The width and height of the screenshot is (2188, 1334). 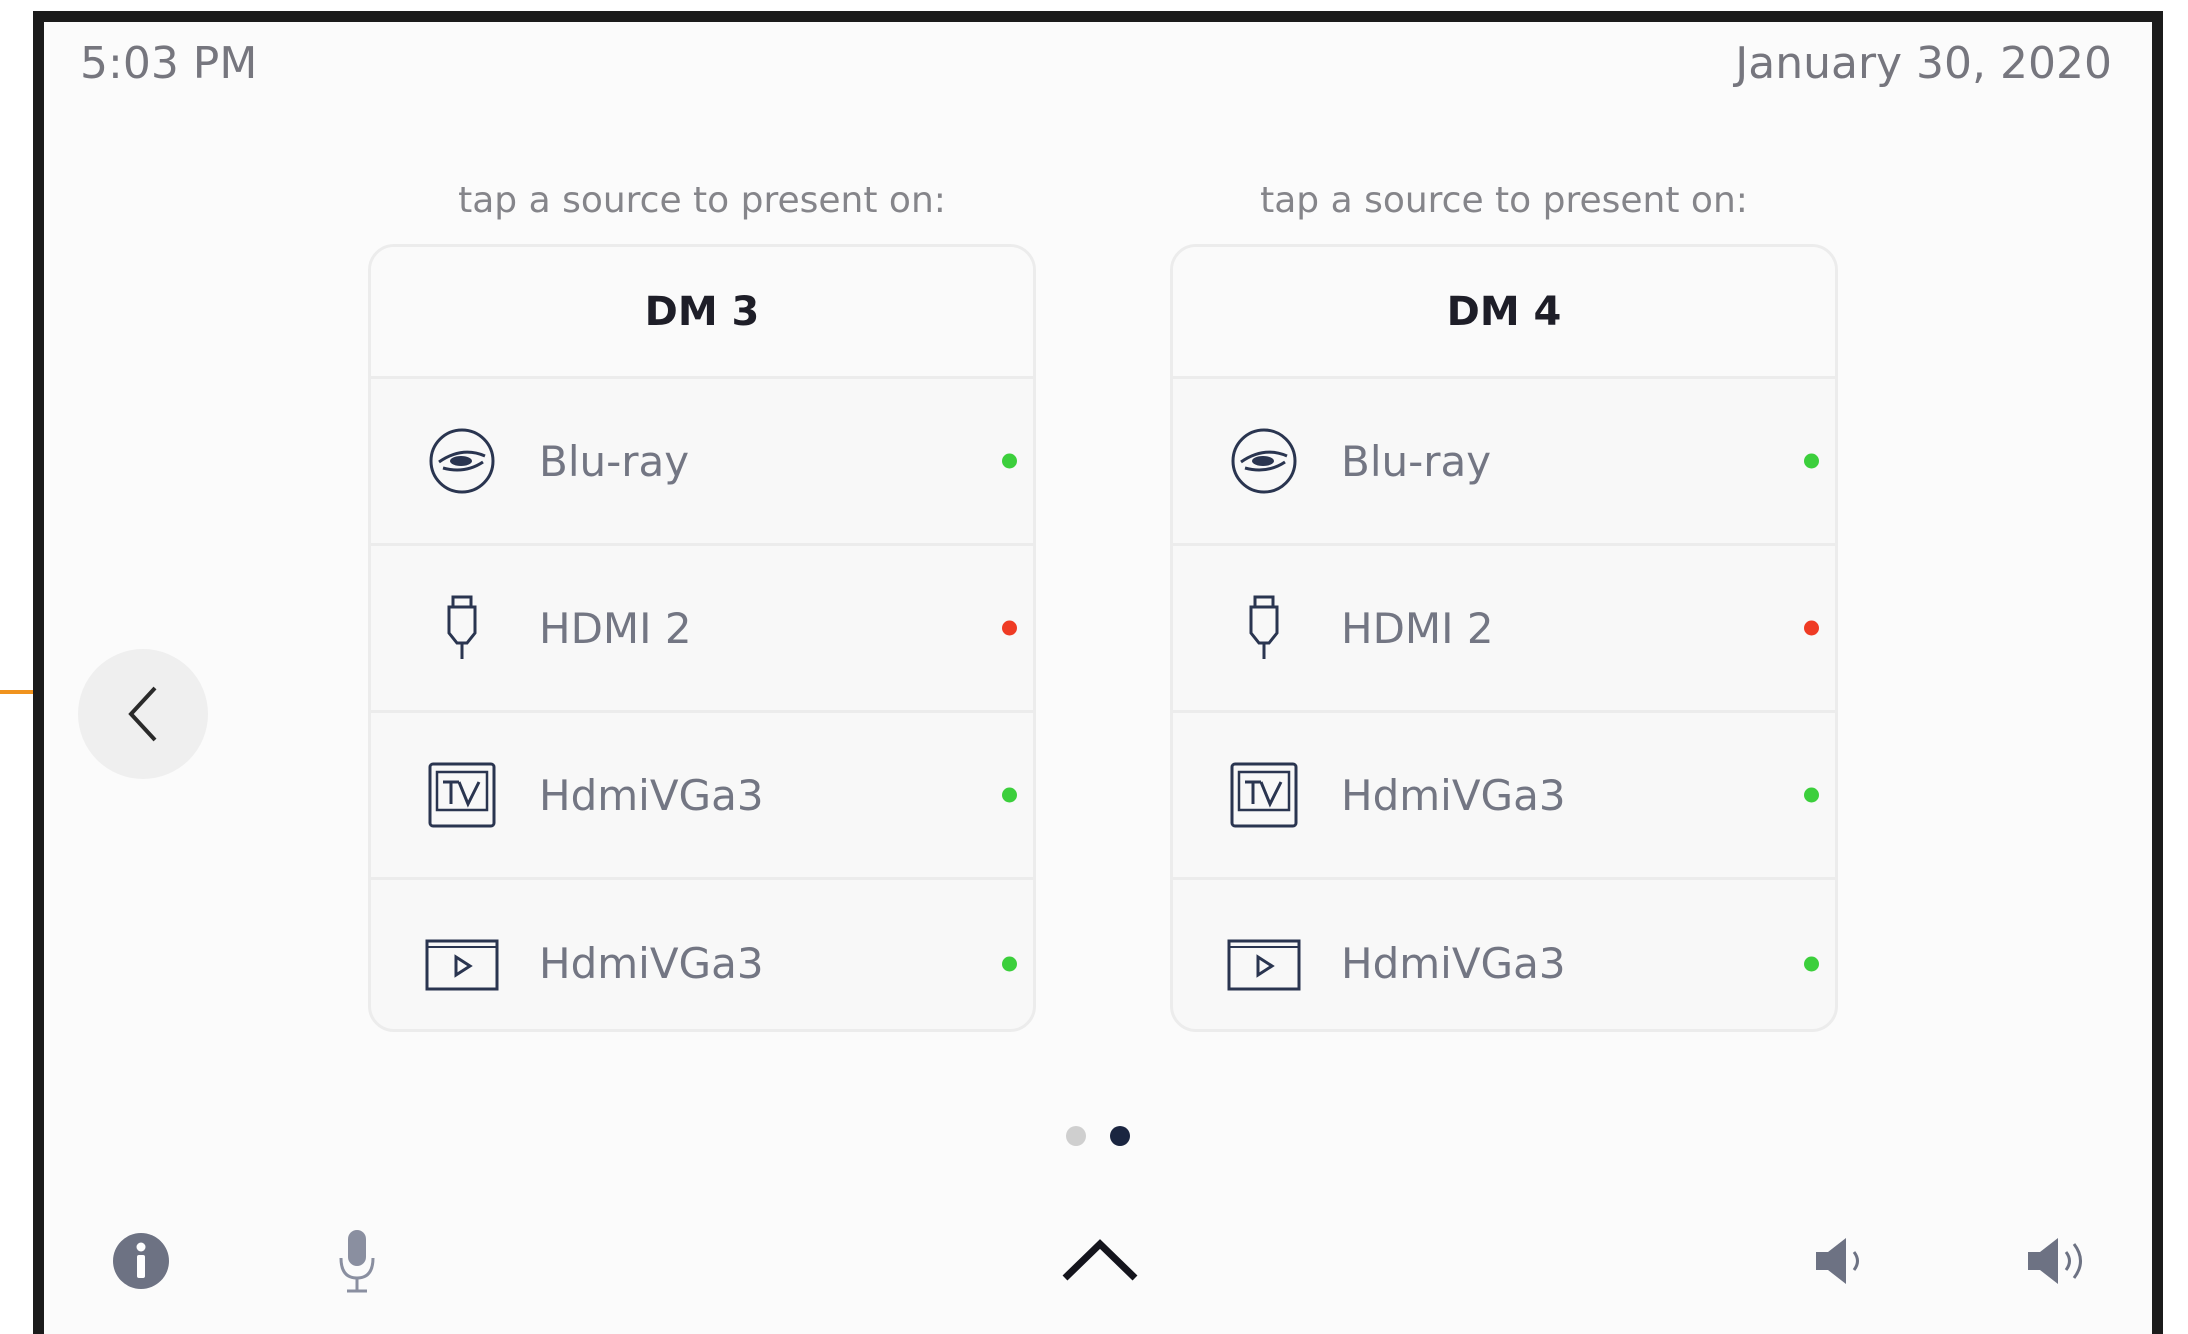 I want to click on volume-up-icon, so click(x=2057, y=1261).